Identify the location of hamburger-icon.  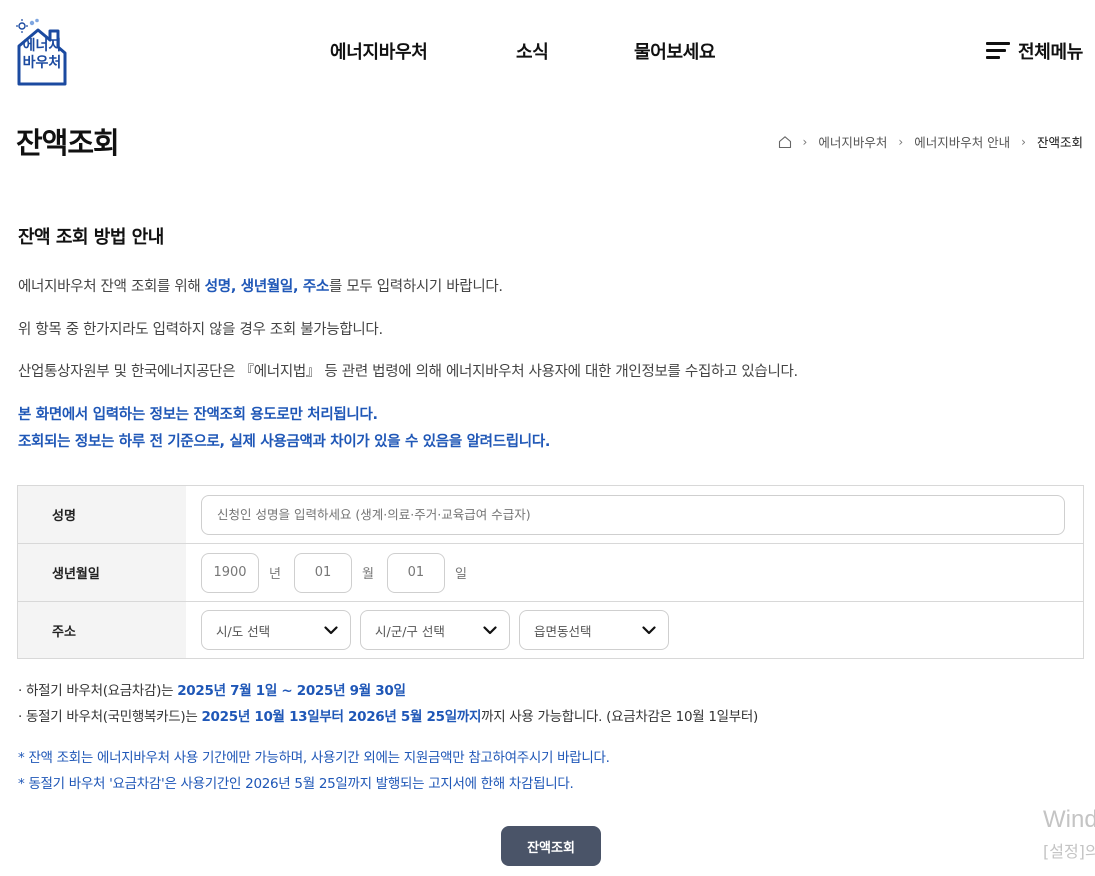
(997, 51).